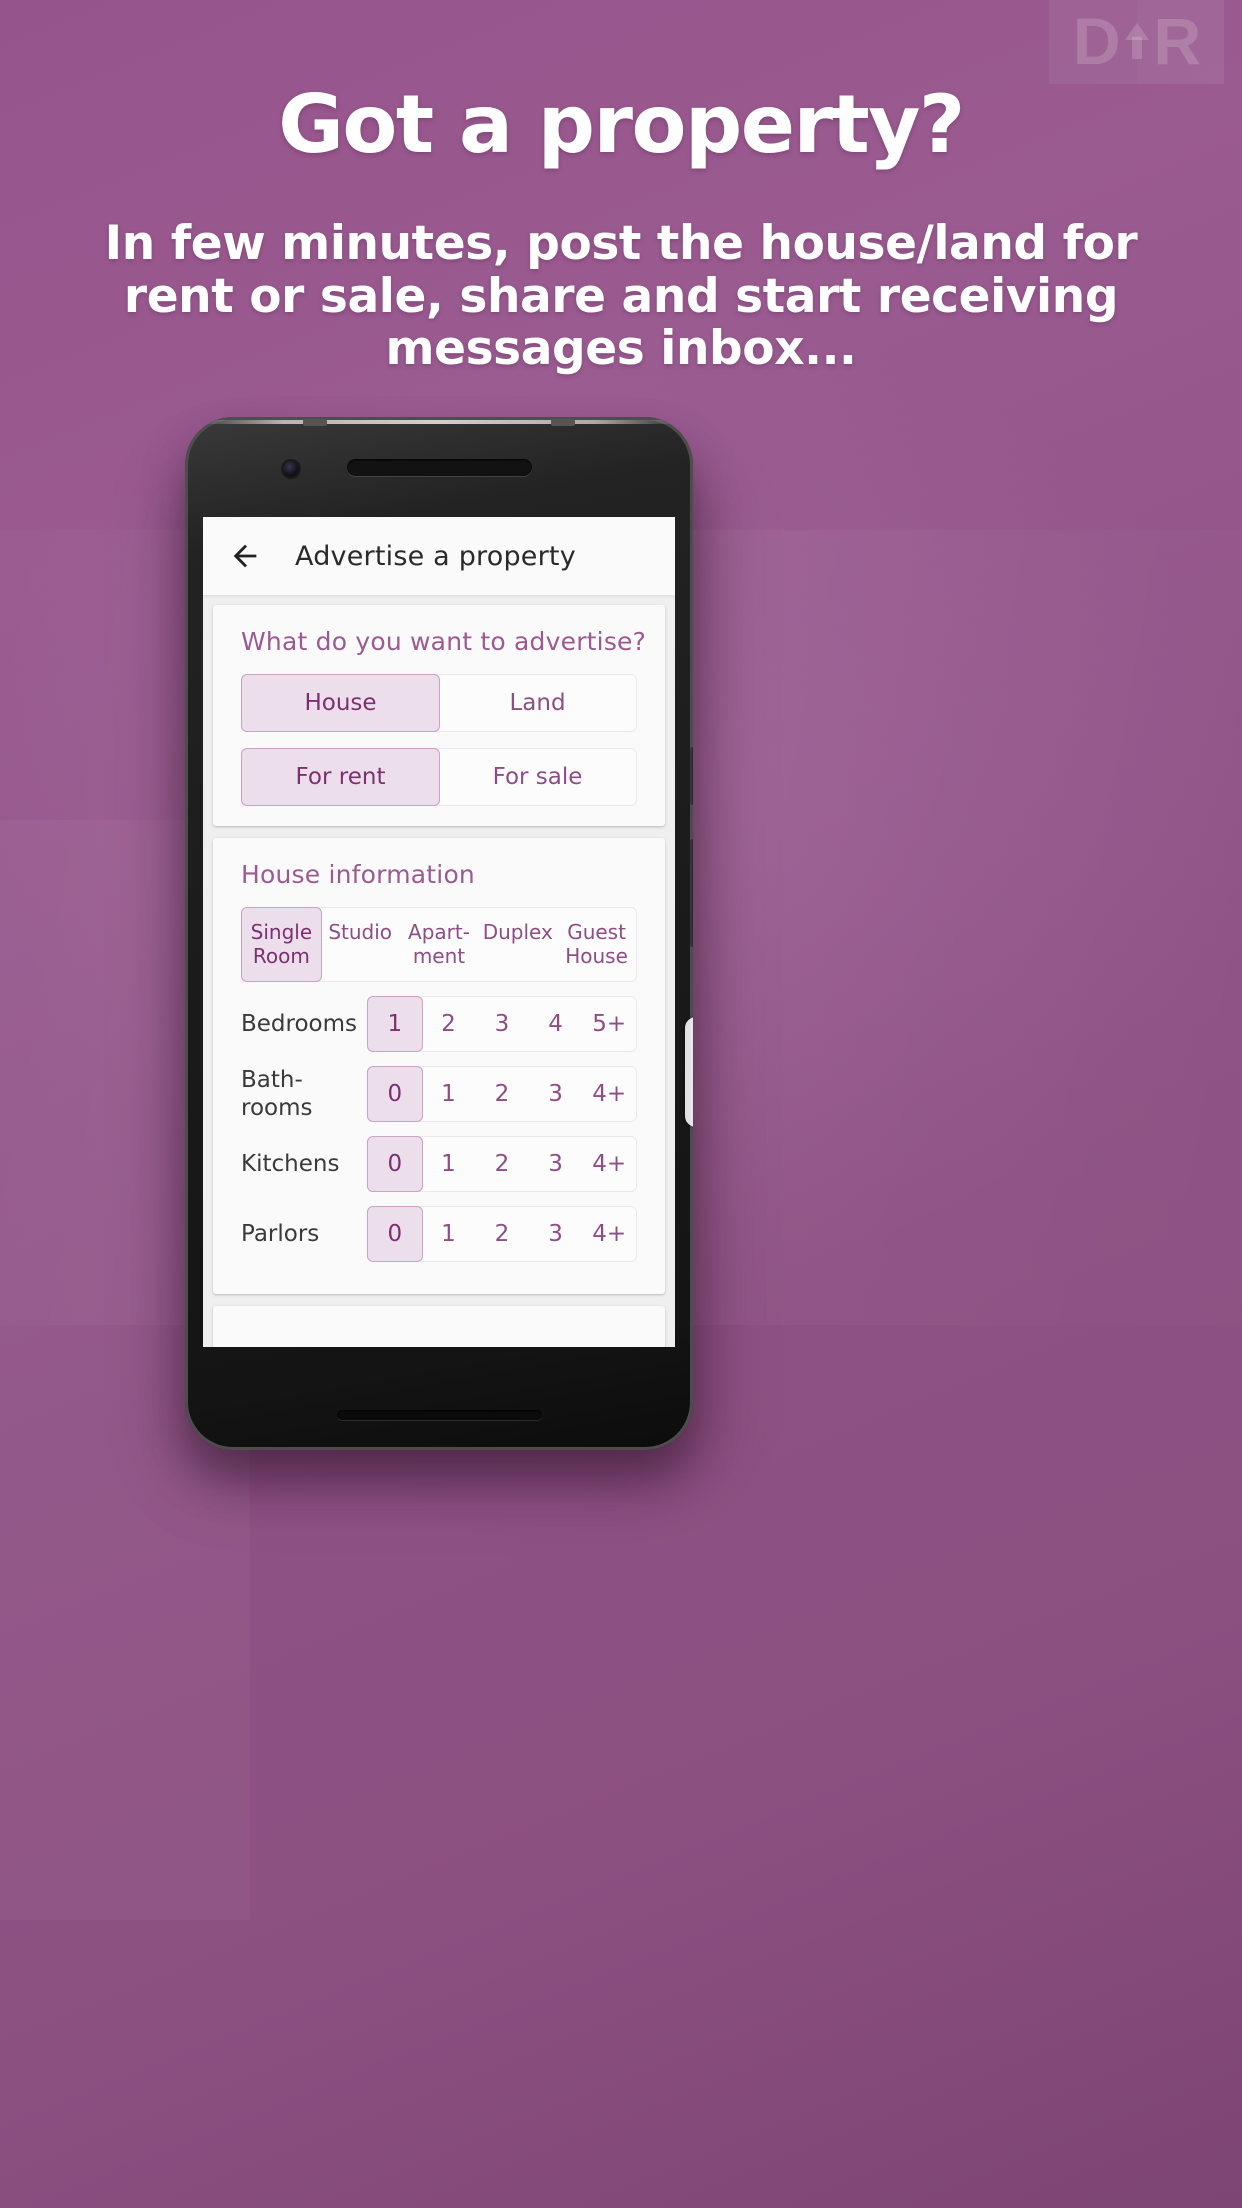  What do you see at coordinates (556, 1164) in the screenshot?
I see `counter-kitchens-option-3: 3` at bounding box center [556, 1164].